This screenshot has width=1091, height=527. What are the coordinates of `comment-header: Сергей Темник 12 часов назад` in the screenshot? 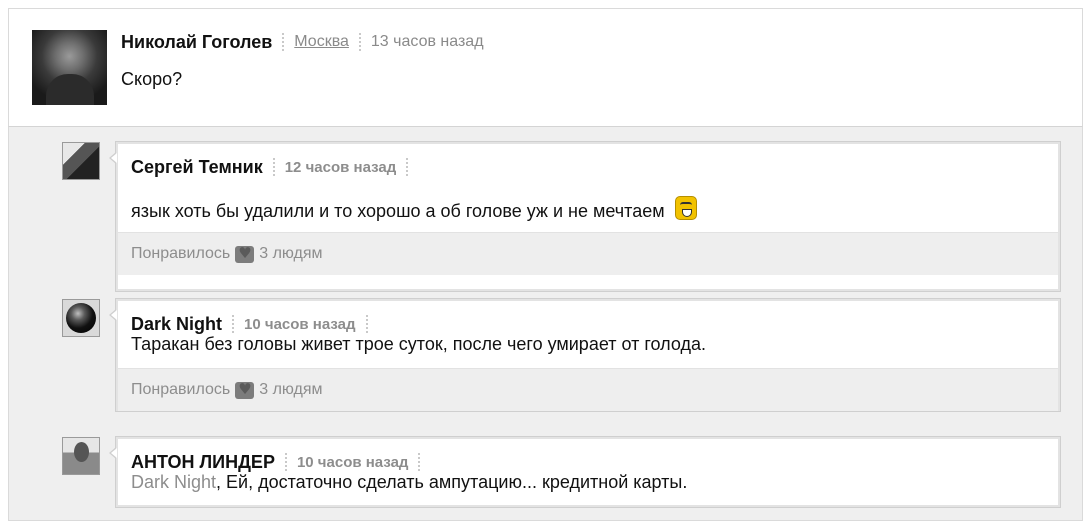 It's located at (274, 167).